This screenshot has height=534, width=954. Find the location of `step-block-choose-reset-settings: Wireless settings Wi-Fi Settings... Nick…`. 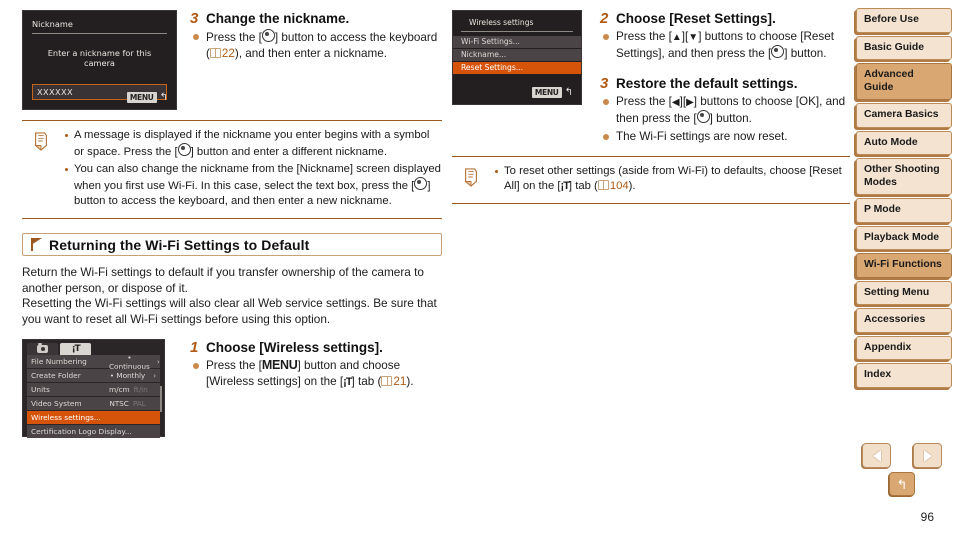

step-block-choose-reset-settings: Wireless settings Wi-Fi Settings... Nick… is located at coordinates (651, 79).